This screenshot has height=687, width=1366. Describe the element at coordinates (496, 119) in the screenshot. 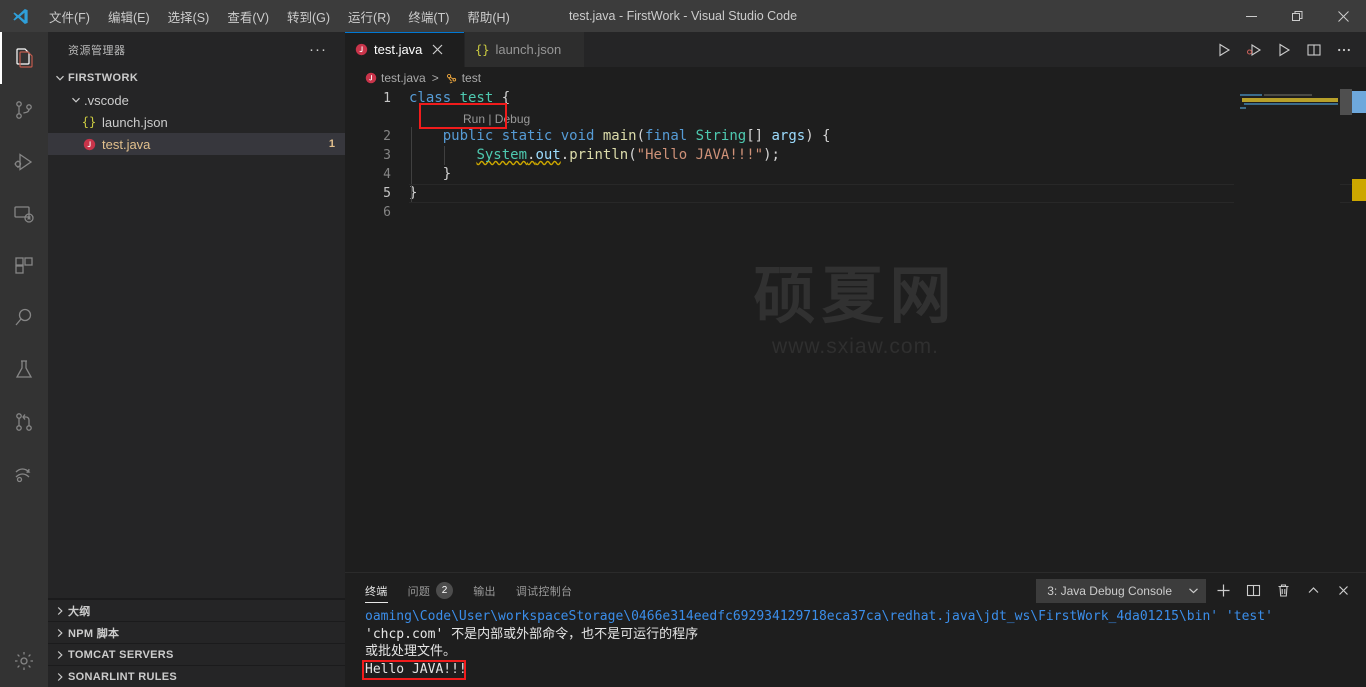

I see `codelens-label: Run | Debug` at that location.